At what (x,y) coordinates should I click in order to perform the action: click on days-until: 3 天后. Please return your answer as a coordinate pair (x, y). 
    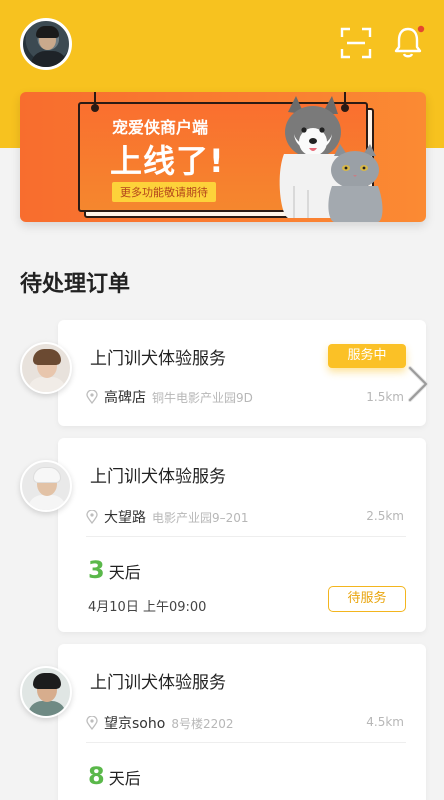
    Looking at the image, I should click on (114, 570).